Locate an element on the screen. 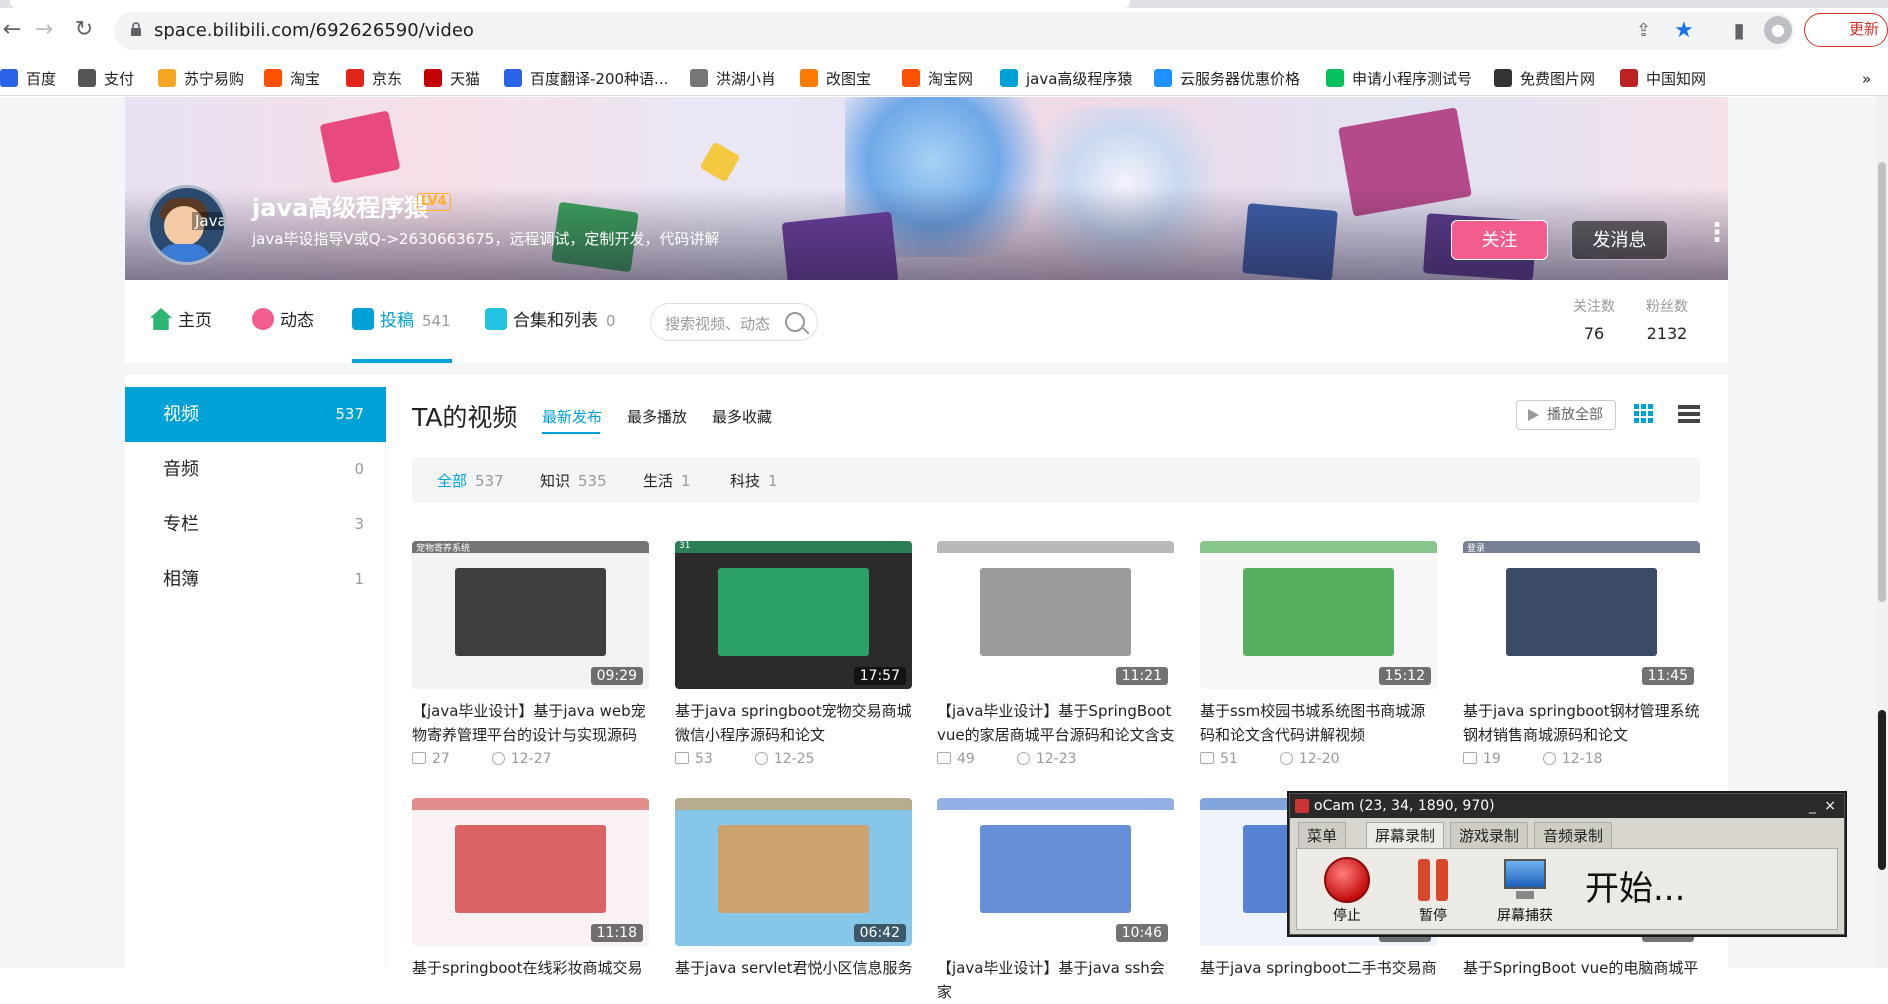 The height and width of the screenshot is (1004, 1888). tab-home: 主页 is located at coordinates (181, 321).